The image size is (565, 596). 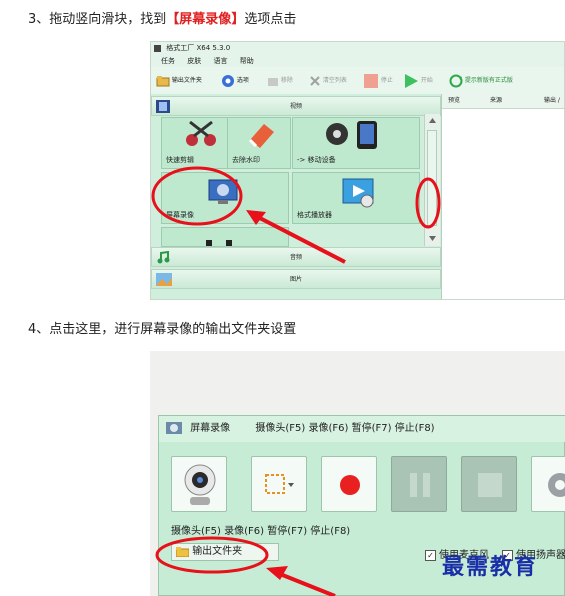 I want to click on highlight-circle-output-folder, so click(x=212, y=555).